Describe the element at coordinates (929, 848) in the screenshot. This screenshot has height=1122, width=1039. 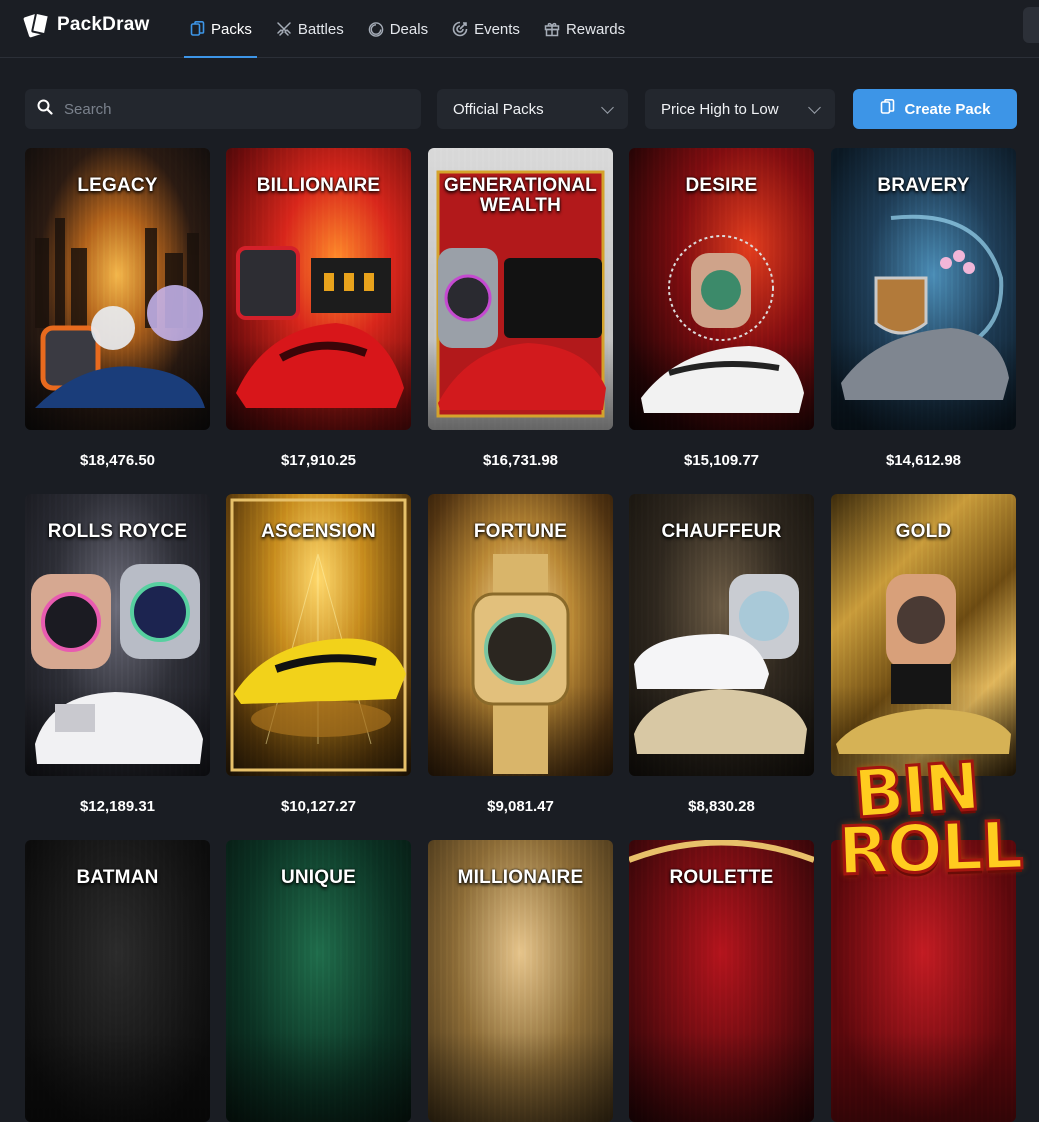
I see `bin-roll-line-2: ROLL` at that location.